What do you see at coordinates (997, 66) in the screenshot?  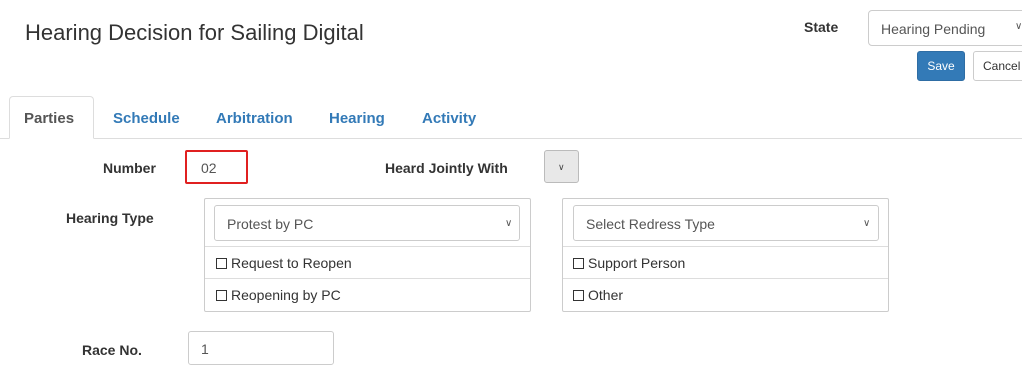 I see `cancel-button: Cancel` at bounding box center [997, 66].